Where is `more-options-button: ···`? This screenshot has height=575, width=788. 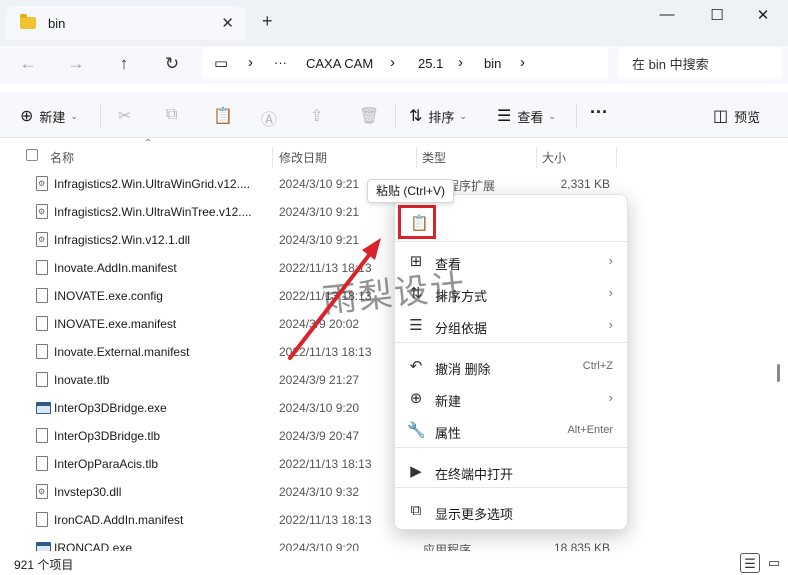 more-options-button: ··· is located at coordinates (599, 112).